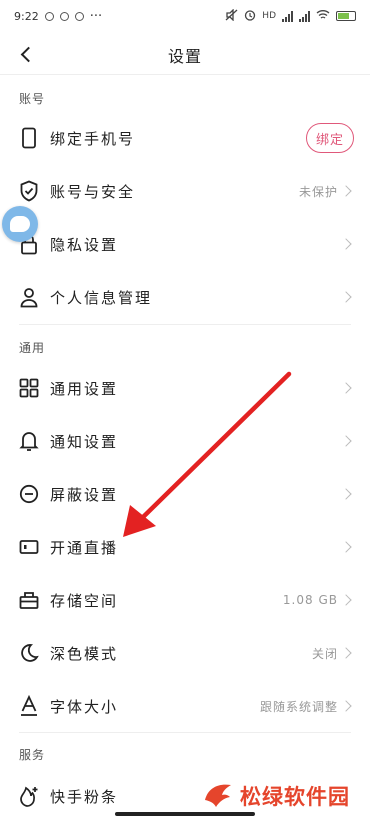 Image resolution: width=370 pixels, height=822 pixels. Describe the element at coordinates (346, 16) in the screenshot. I see `battery-icon` at that location.